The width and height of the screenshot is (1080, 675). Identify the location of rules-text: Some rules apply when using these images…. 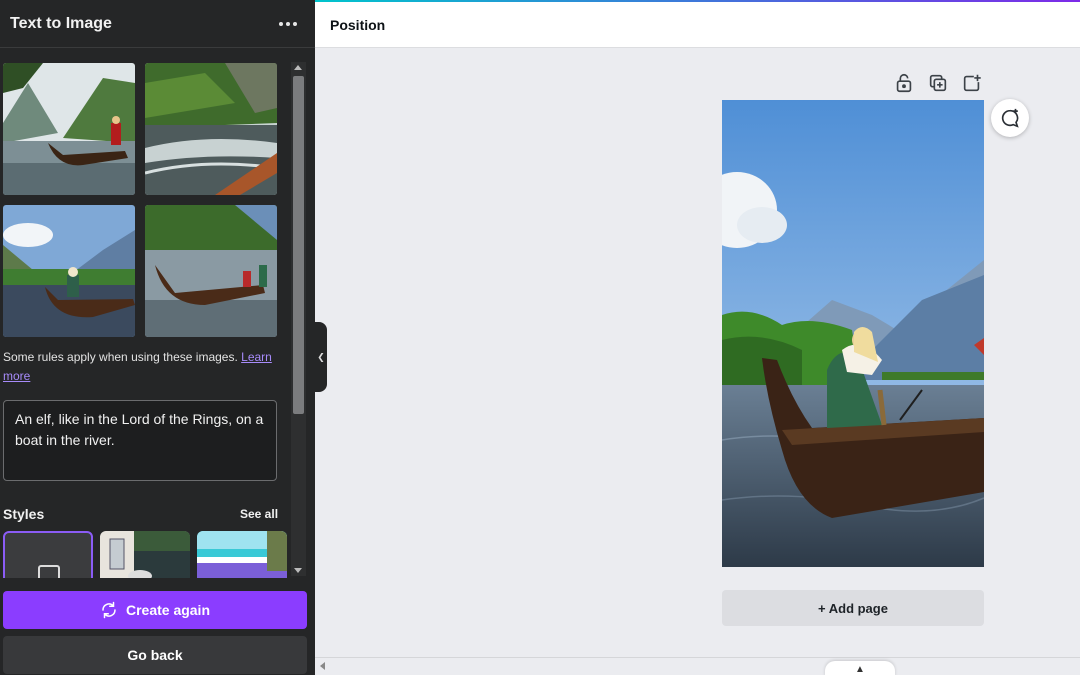
(122, 357).